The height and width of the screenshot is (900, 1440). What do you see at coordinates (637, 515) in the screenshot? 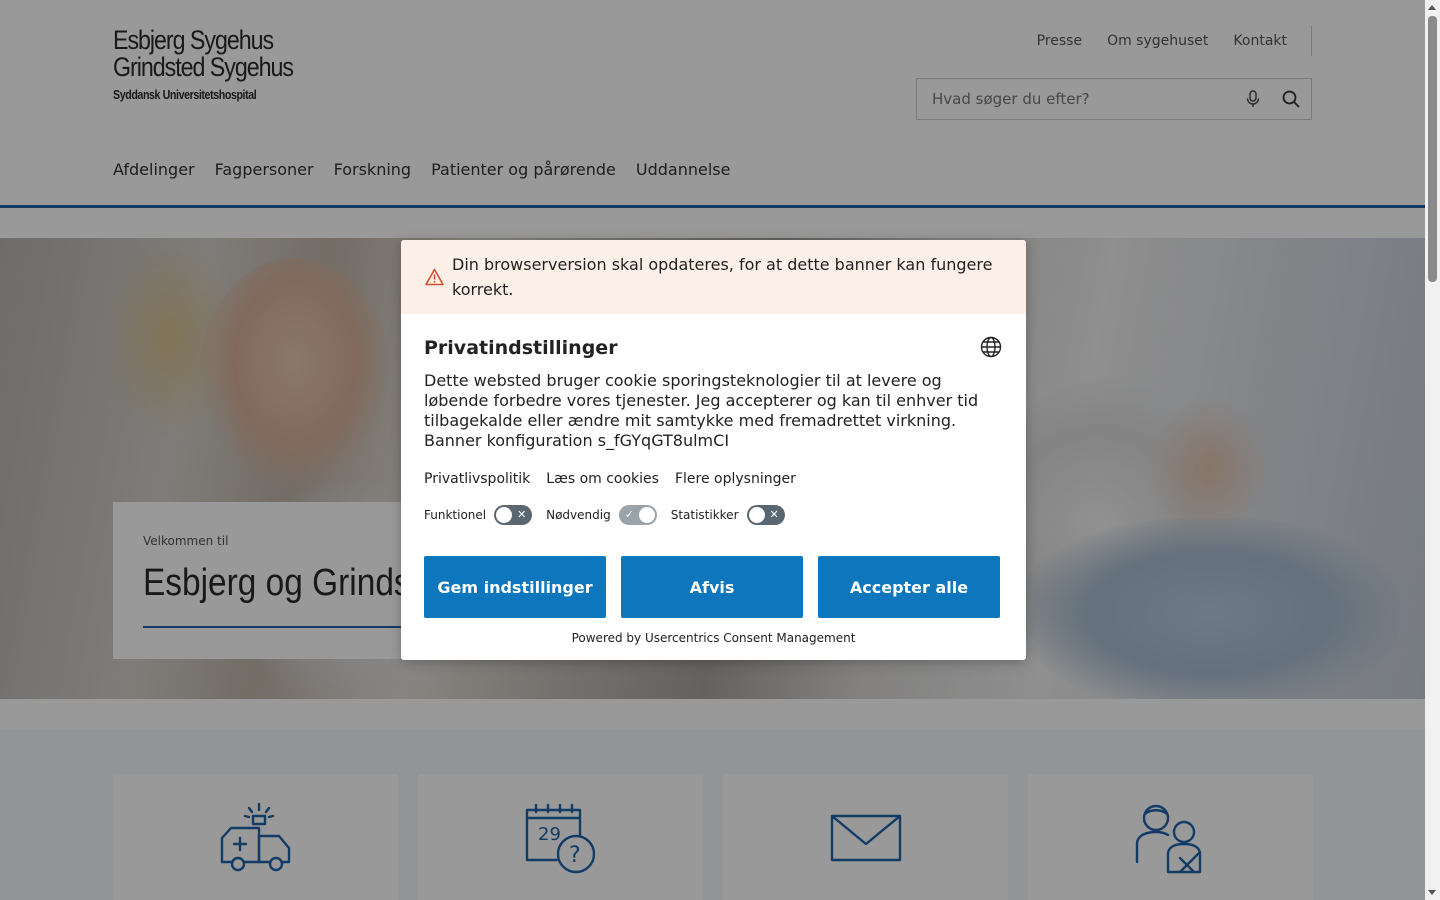
I see `toggle-noedvendig: ✓` at bounding box center [637, 515].